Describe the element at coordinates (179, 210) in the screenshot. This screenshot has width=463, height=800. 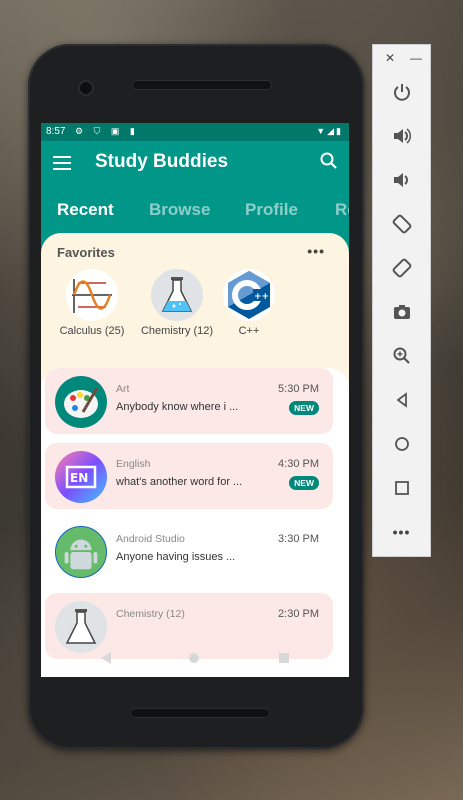
I see `tab-browse: Browse` at that location.